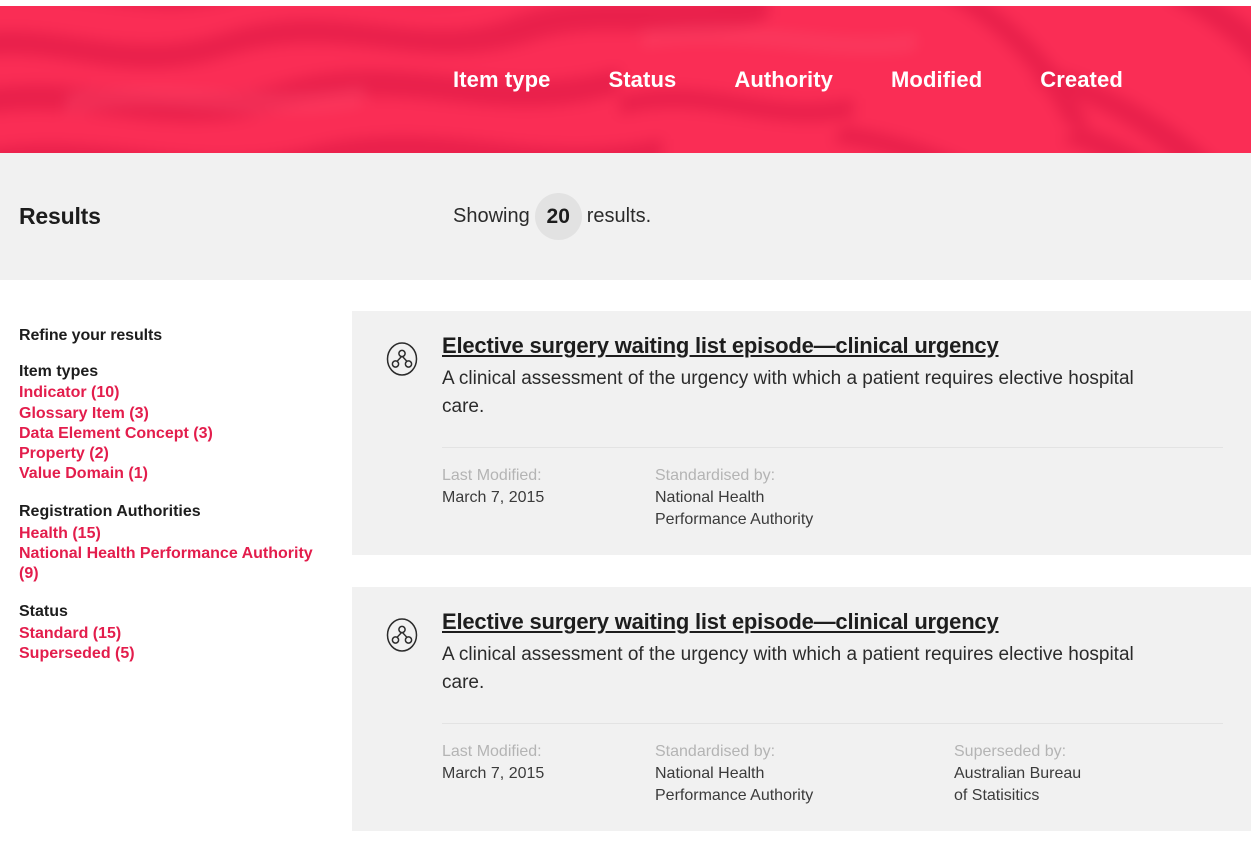 This screenshot has height=858, width=1251. Describe the element at coordinates (169, 634) in the screenshot. I see `facet-standard: Standard (15)` at that location.